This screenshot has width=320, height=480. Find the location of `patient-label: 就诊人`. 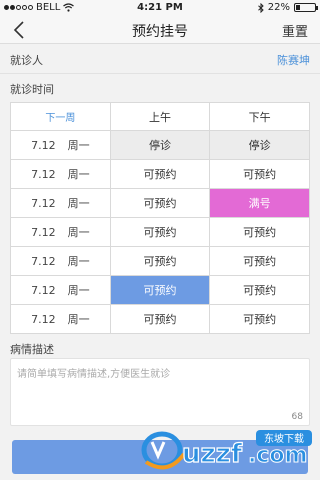

patient-label: 就诊人 is located at coordinates (26, 60).